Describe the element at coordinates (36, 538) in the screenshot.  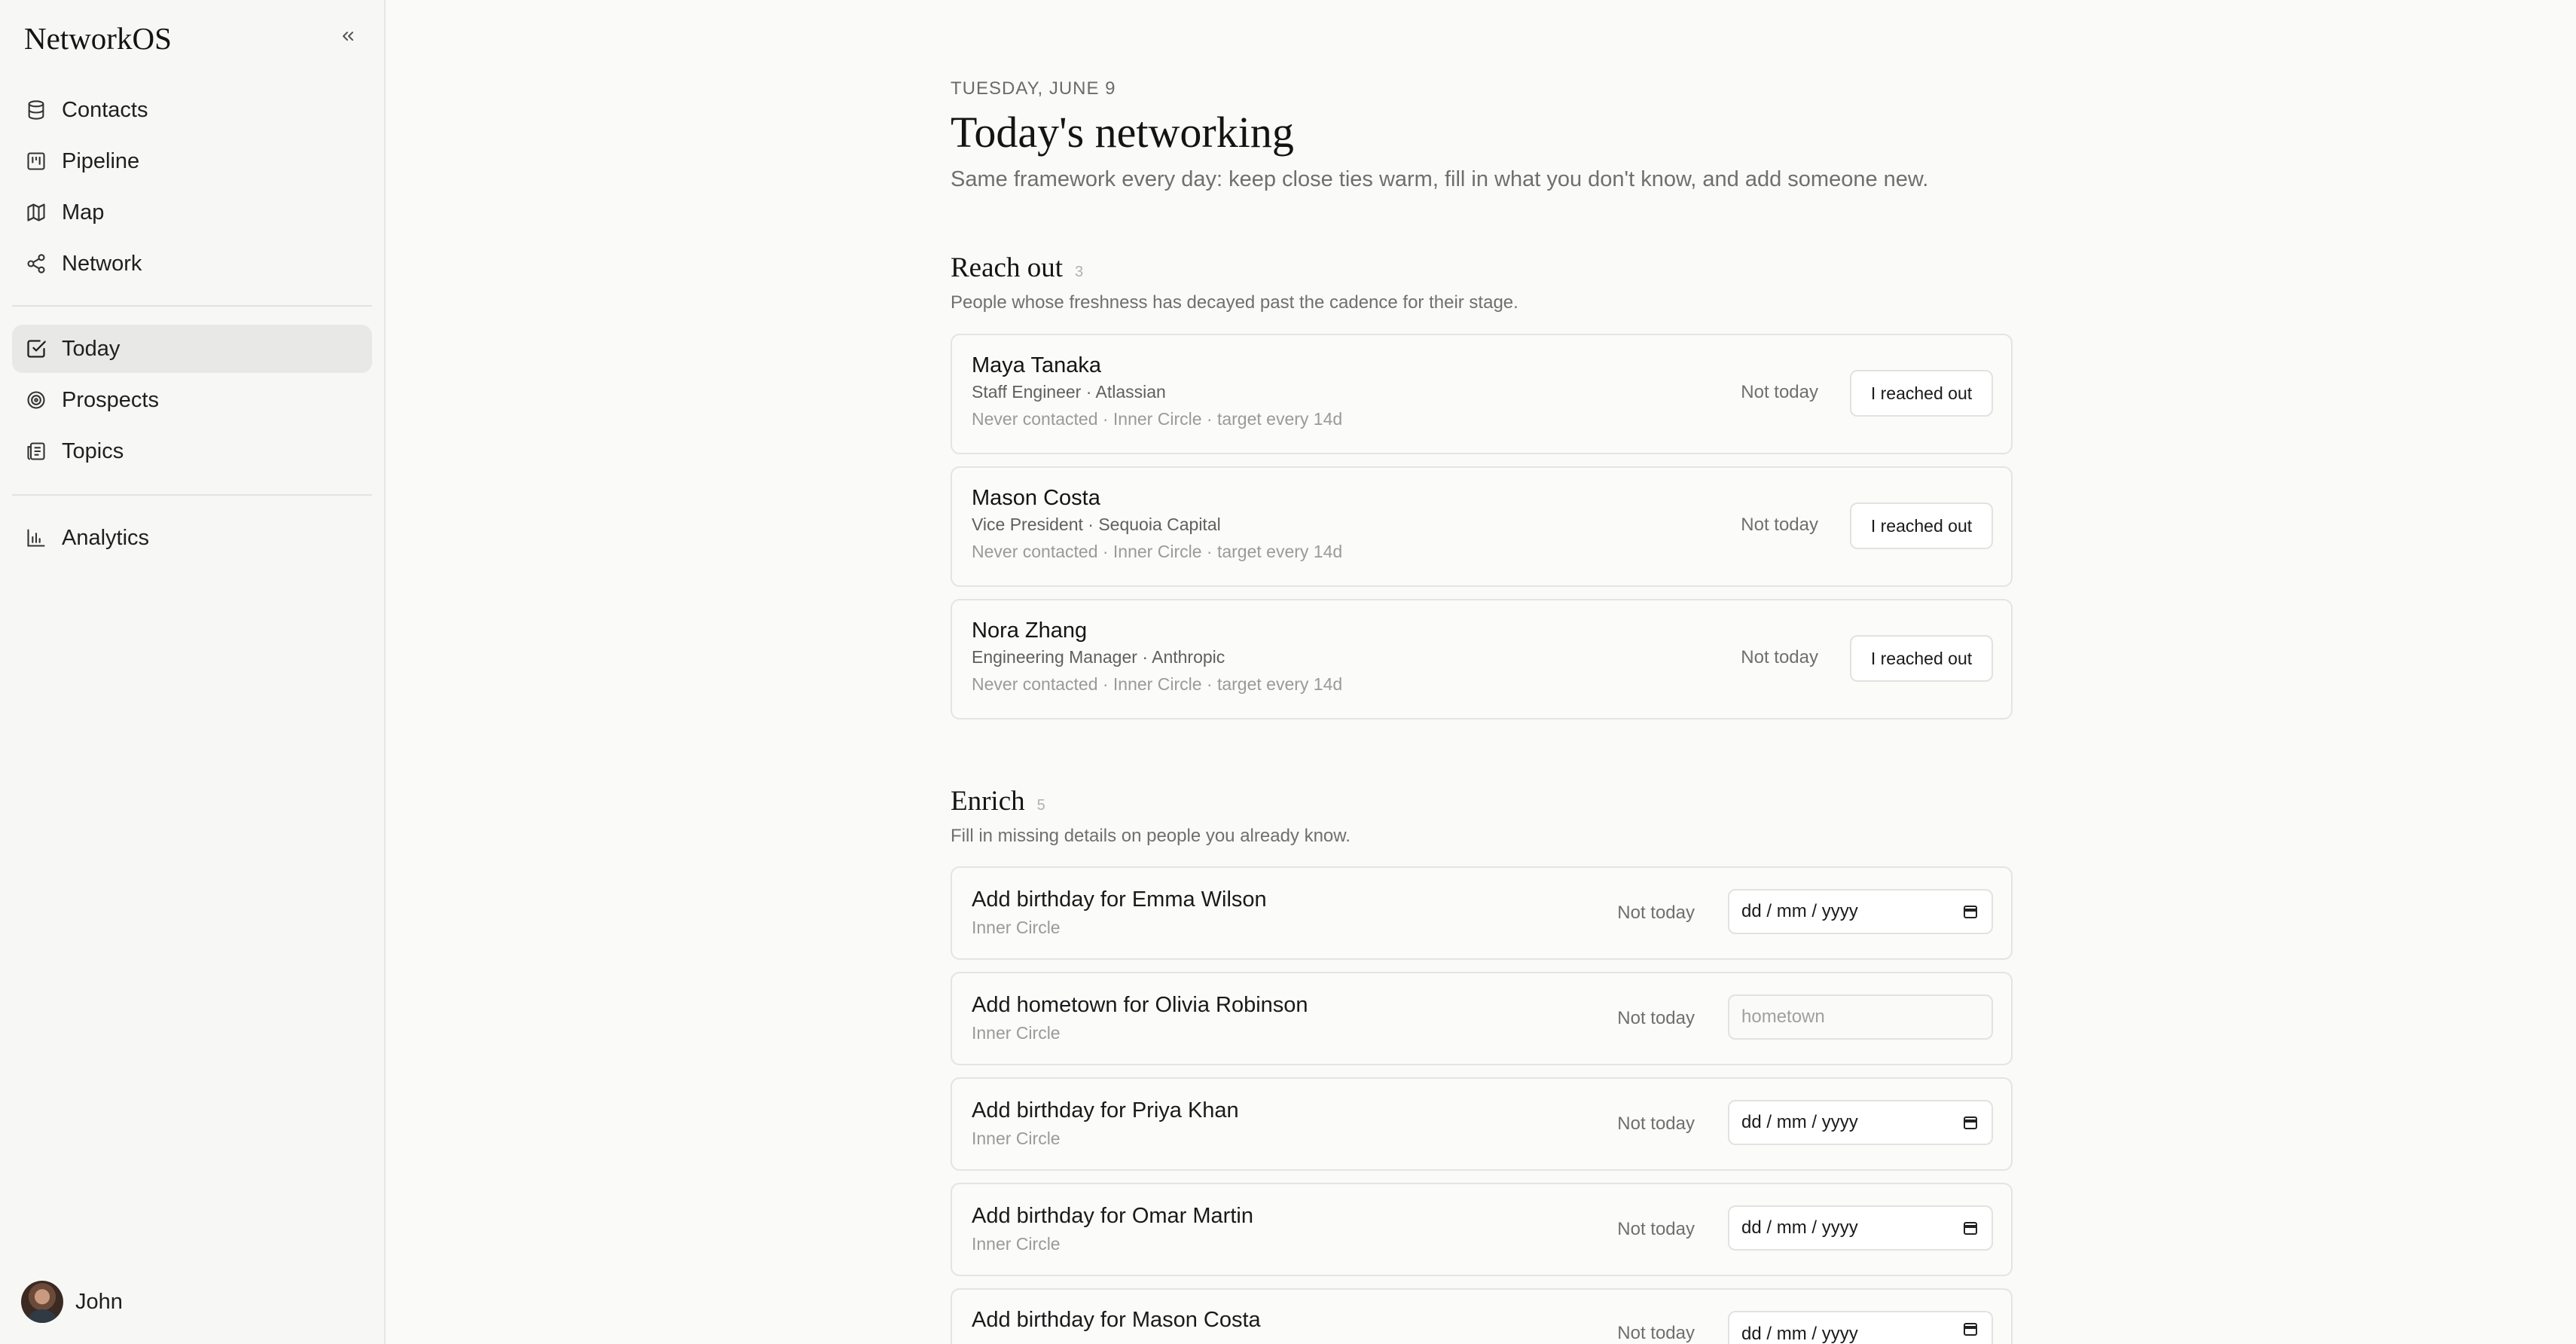
I see `bar-chart-icon` at that location.